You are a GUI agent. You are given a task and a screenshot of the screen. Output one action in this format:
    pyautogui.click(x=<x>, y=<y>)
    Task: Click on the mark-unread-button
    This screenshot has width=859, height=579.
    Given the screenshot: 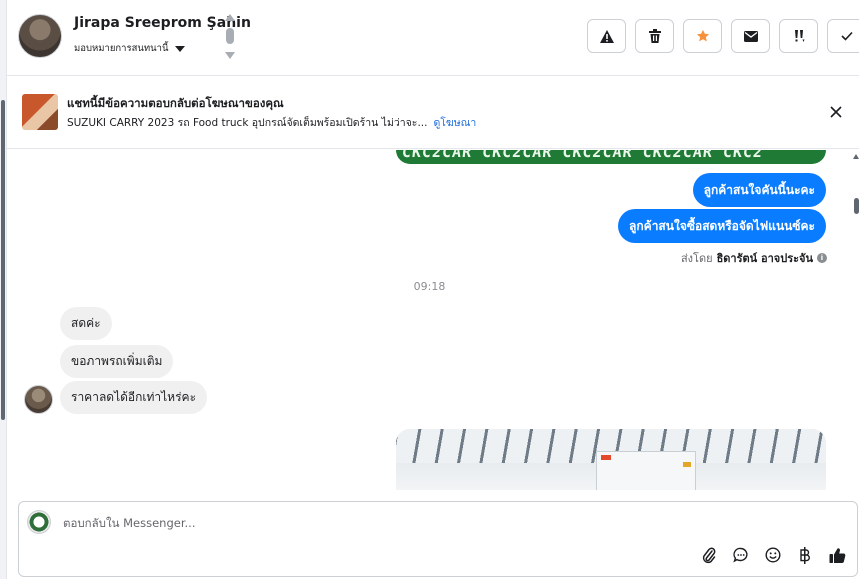 What is the action you would take?
    pyautogui.click(x=750, y=36)
    